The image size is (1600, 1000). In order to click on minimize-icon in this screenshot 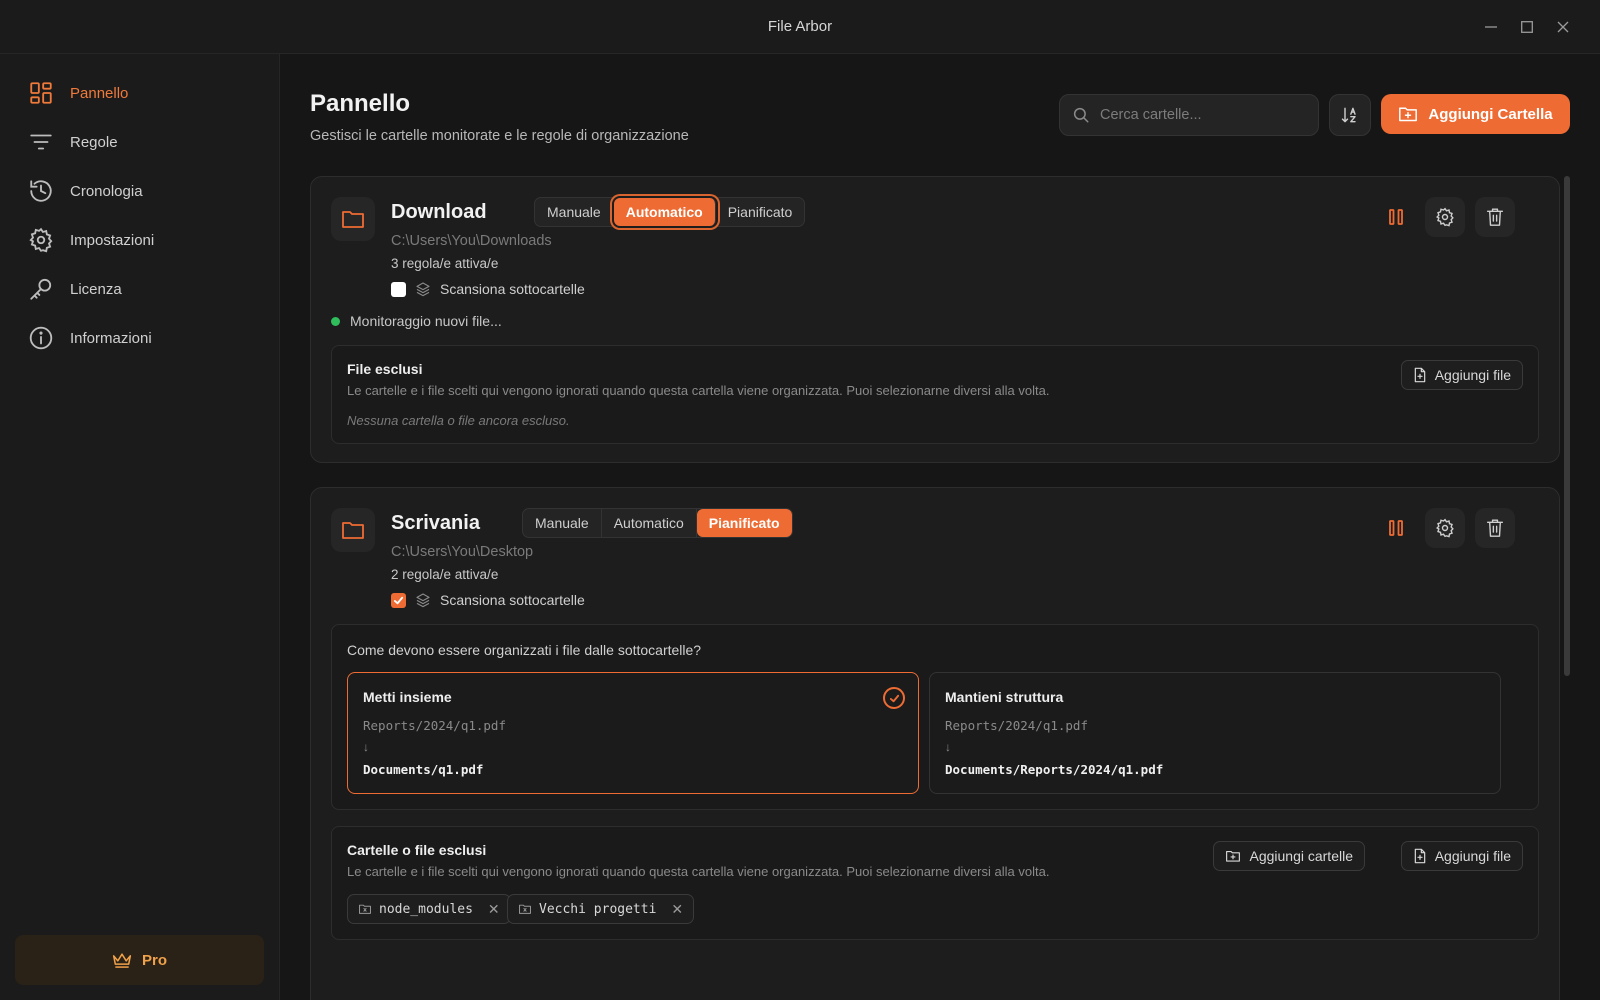, I will do `click(1491, 27)`.